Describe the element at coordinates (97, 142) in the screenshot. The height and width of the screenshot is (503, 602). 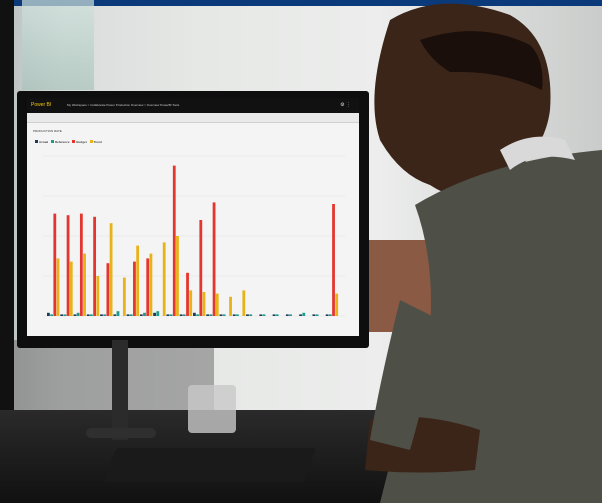
I see `legend-label: Trend` at that location.